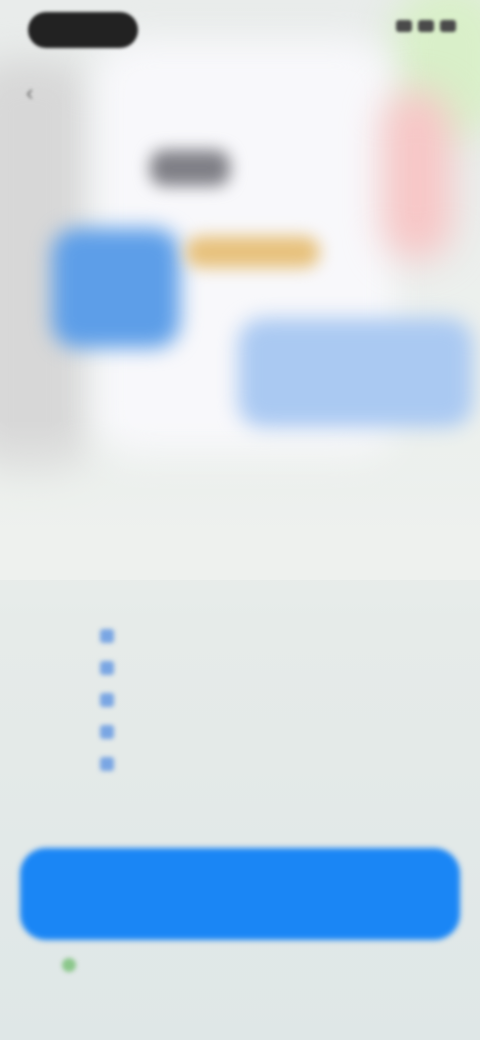 The height and width of the screenshot is (1040, 480). I want to click on wifi-icon, so click(426, 26).